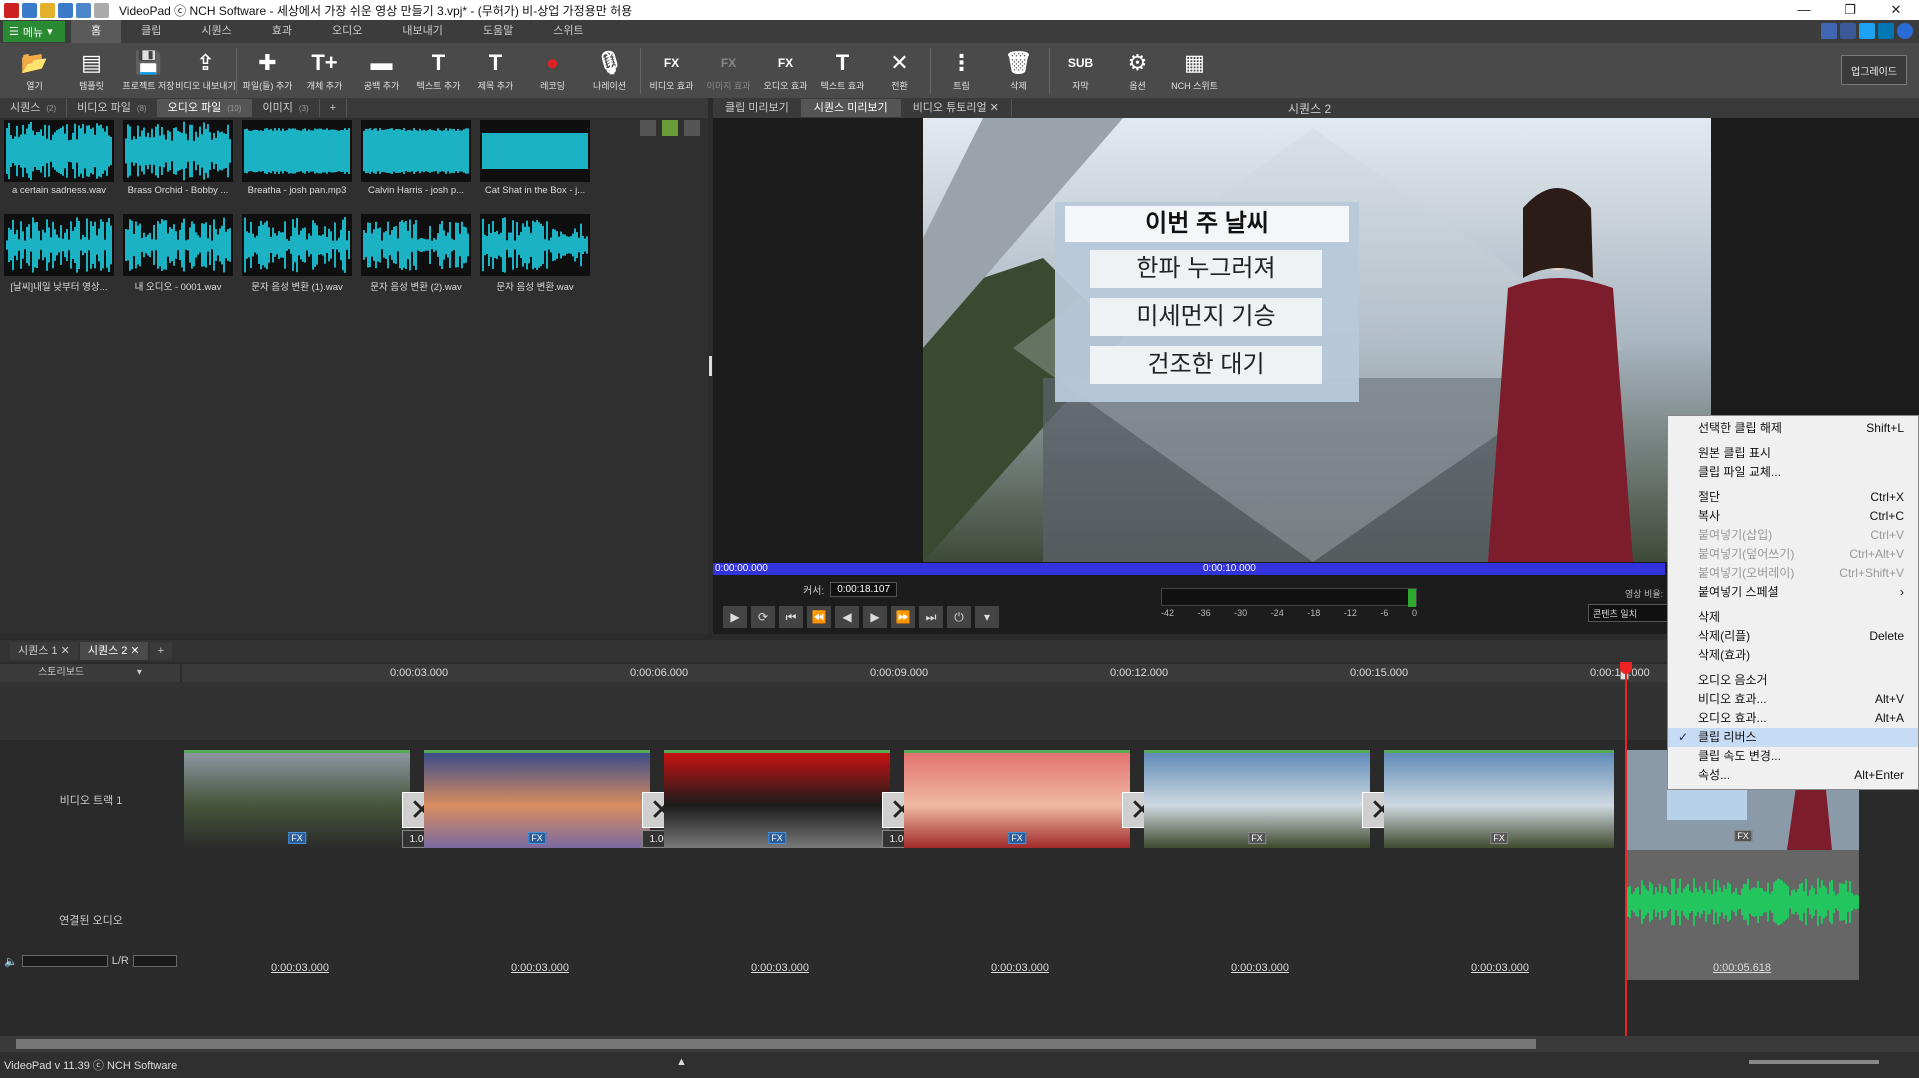 The width and height of the screenshot is (1919, 1078). Describe the element at coordinates (148, 70) in the screenshot. I see `save-button: 💾 프로젝트 저장` at that location.